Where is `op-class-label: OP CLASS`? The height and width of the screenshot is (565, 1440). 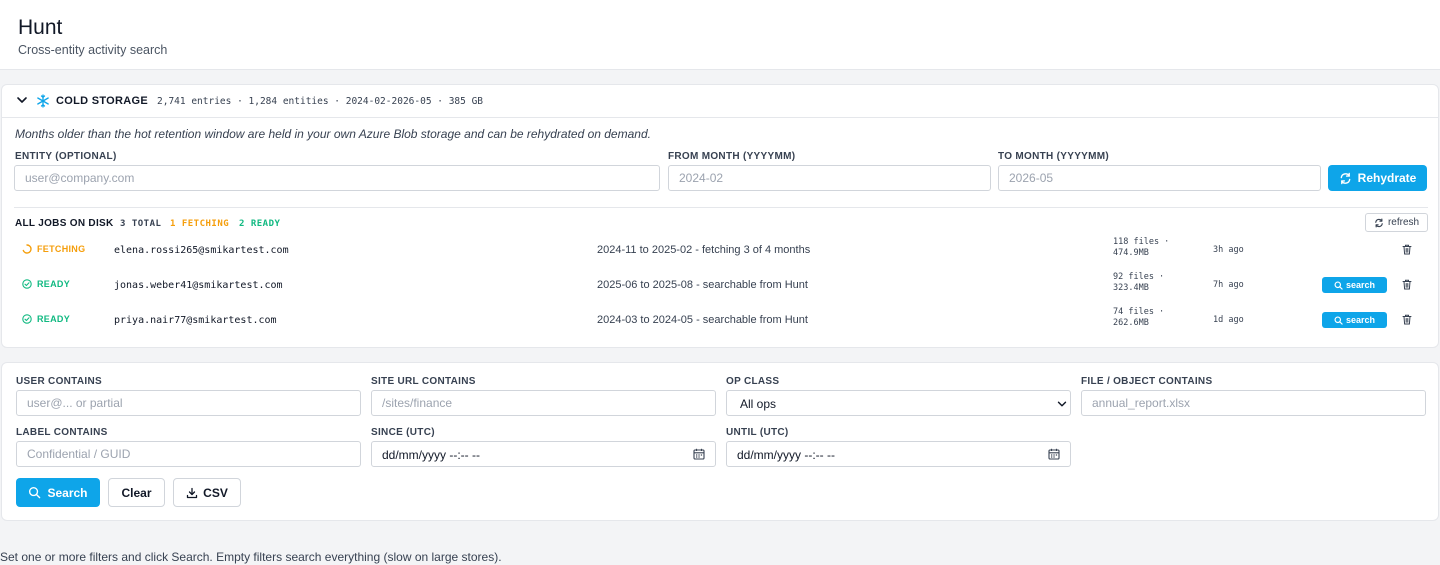
op-class-label: OP CLASS is located at coordinates (753, 381).